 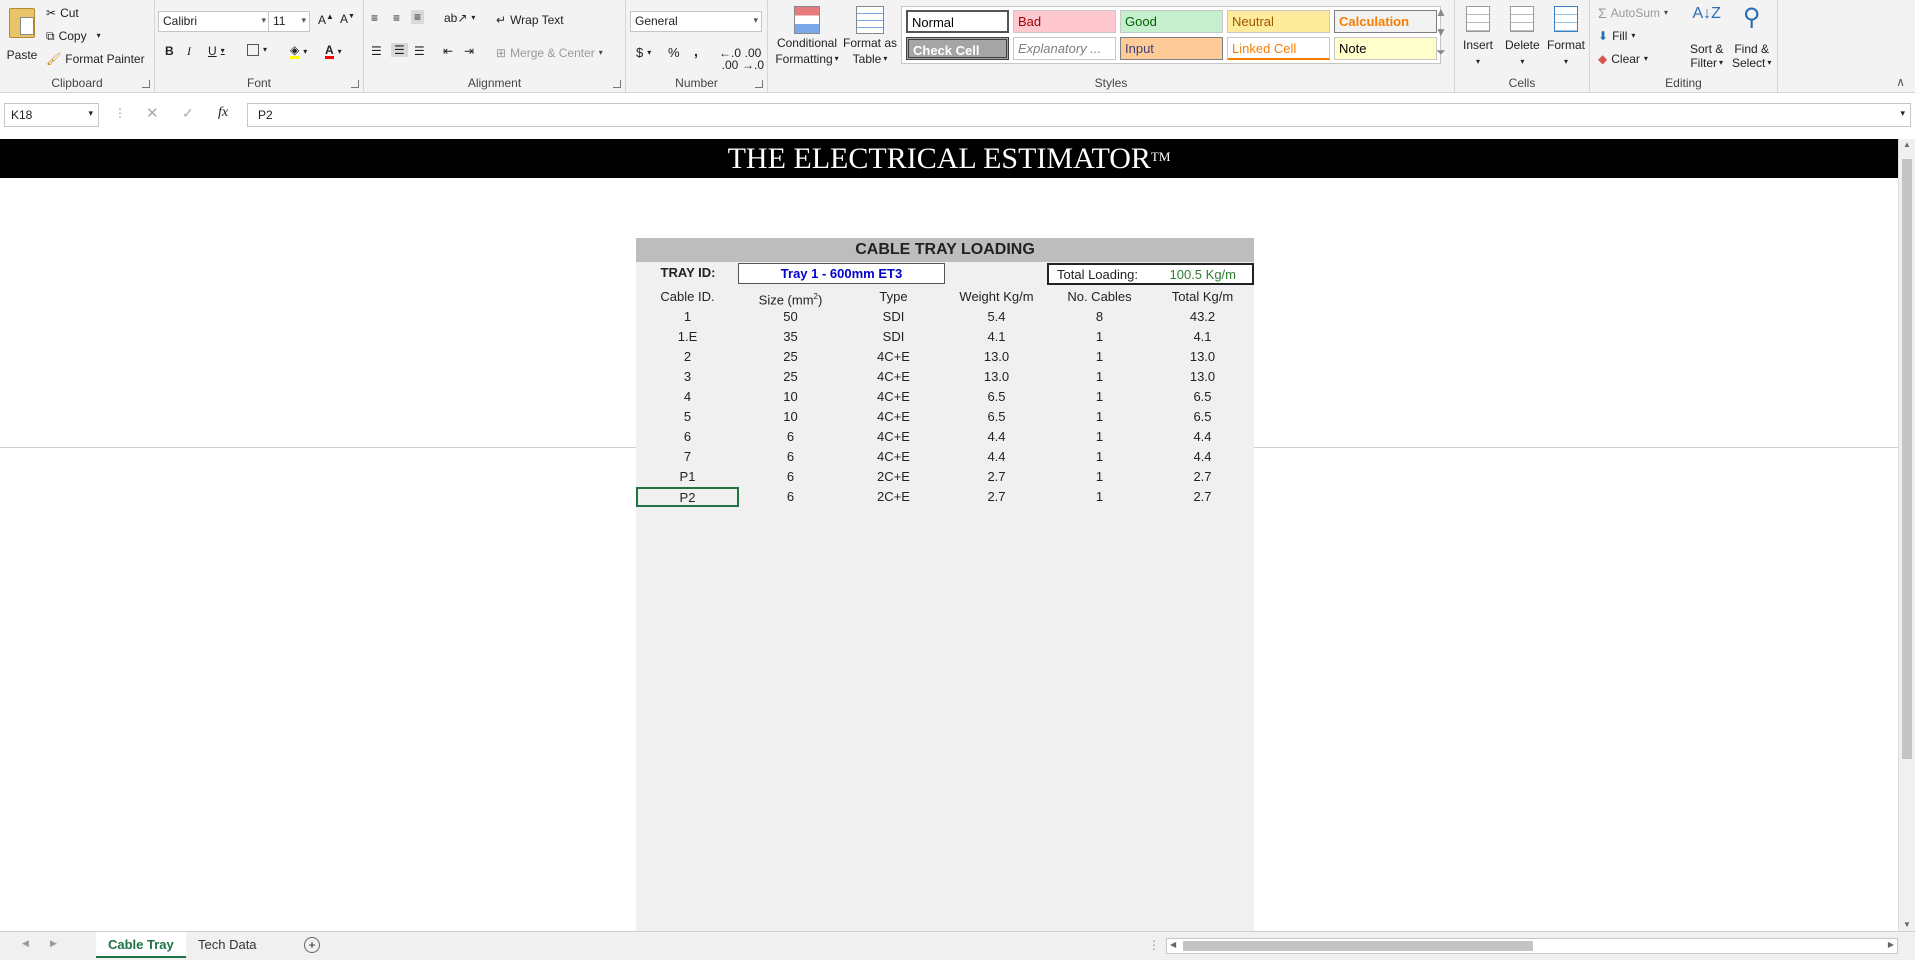 I want to click on chevron-down-icon: ▼, so click(x=1907, y=925).